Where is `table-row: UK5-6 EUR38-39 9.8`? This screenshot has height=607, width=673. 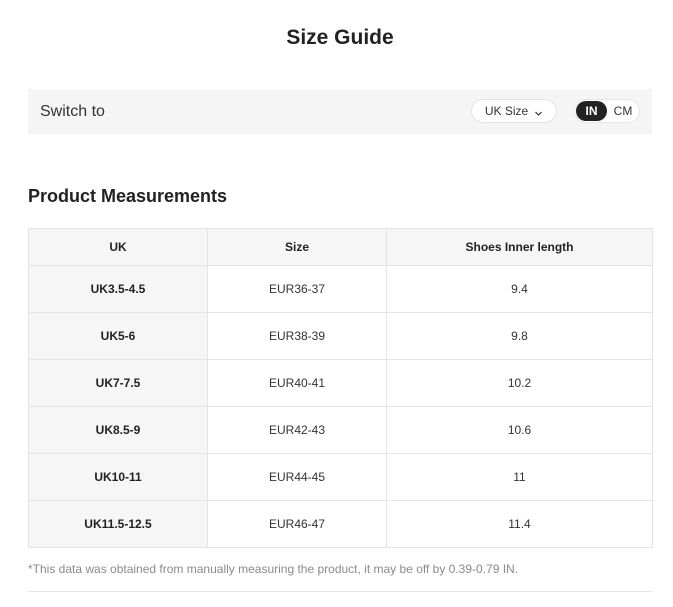 table-row: UK5-6 EUR38-39 9.8 is located at coordinates (340, 336).